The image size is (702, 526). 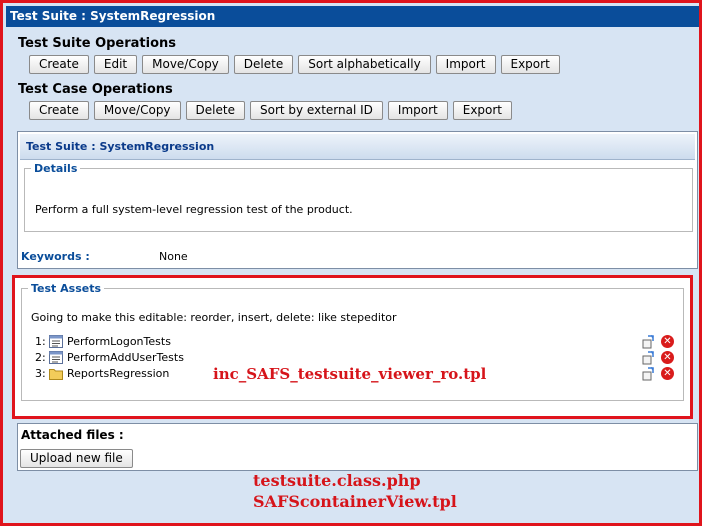 What do you see at coordinates (115, 64) in the screenshot?
I see `suite-edit-button: Edit` at bounding box center [115, 64].